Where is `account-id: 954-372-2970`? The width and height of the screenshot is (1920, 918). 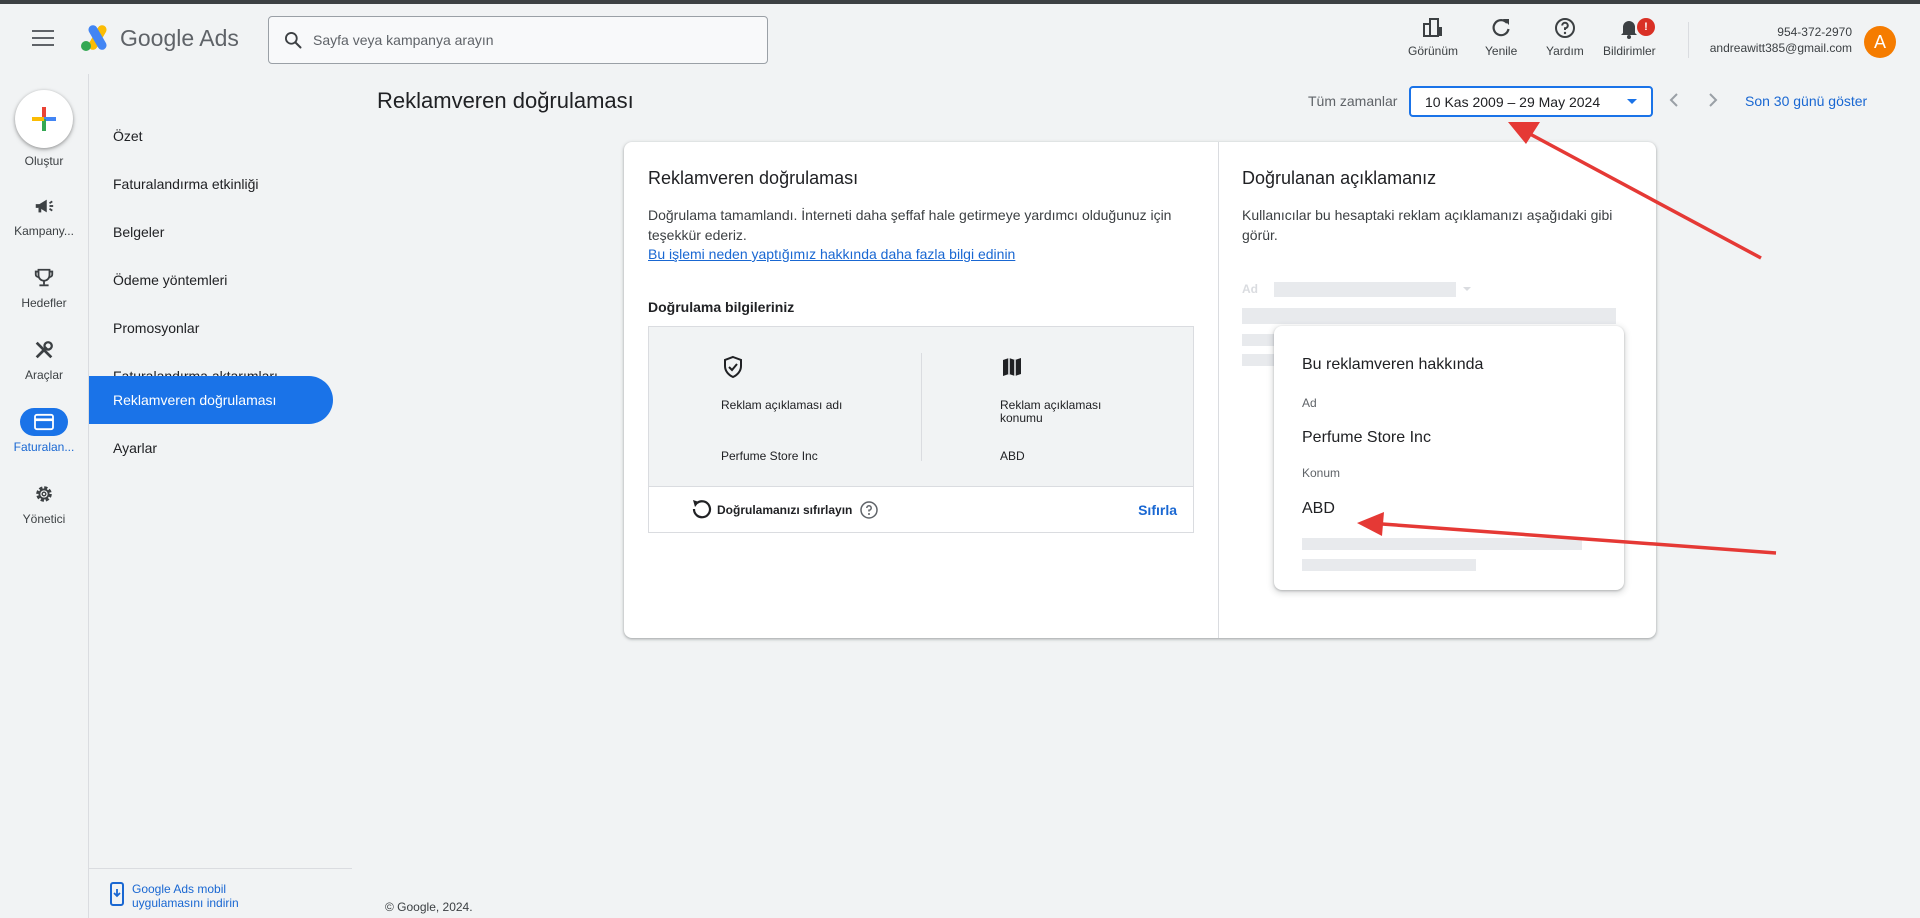
account-id: 954-372-2970 is located at coordinates (1814, 32).